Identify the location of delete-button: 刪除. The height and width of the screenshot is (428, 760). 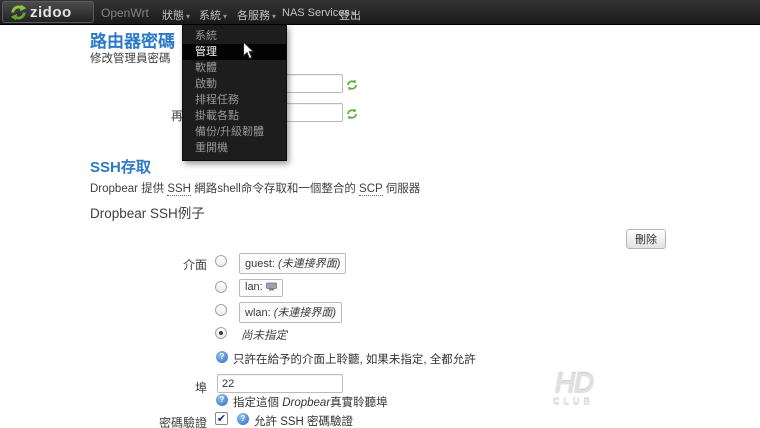
(646, 239).